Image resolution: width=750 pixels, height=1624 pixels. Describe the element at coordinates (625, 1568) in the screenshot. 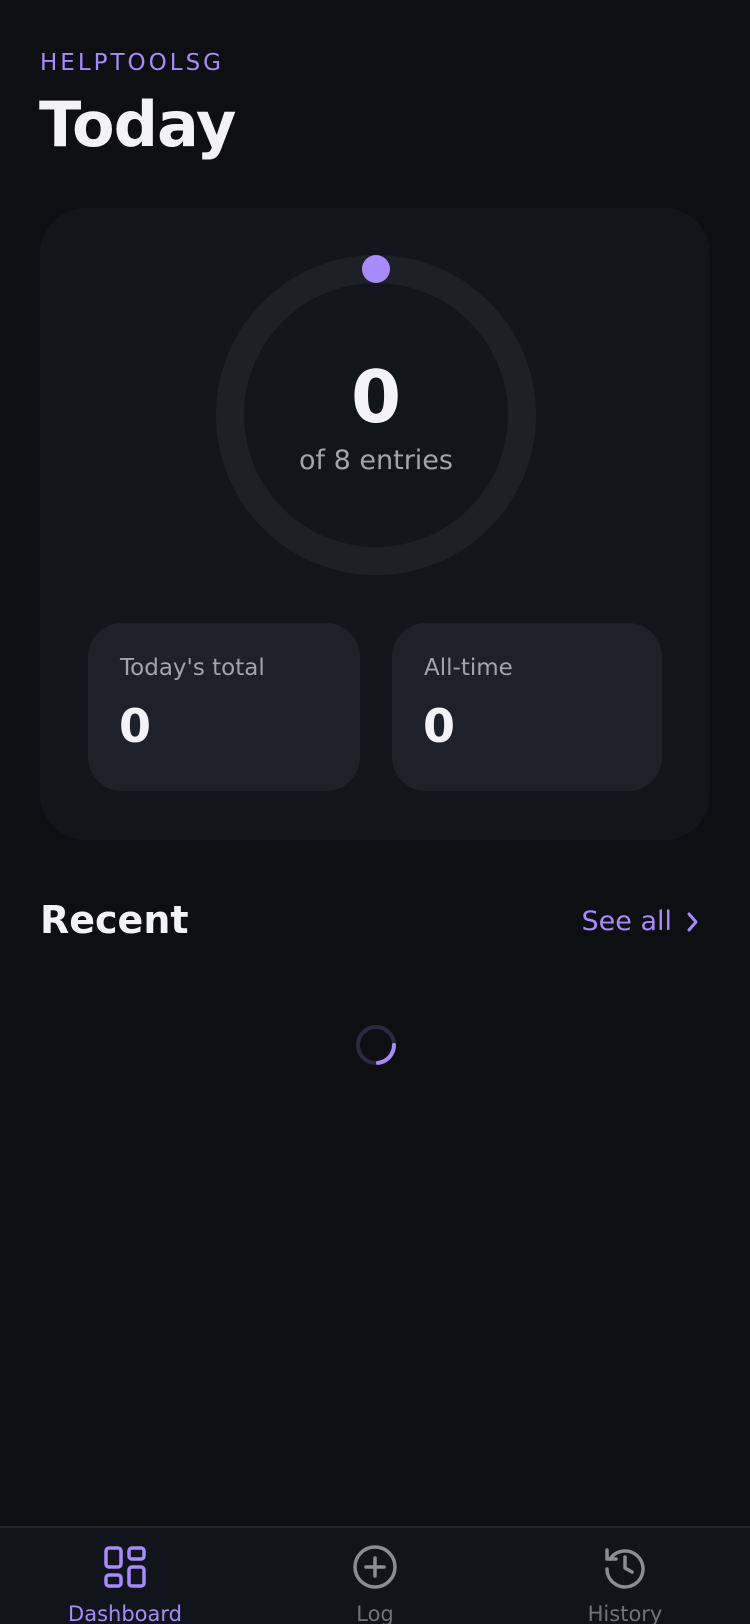

I see `history-icon` at that location.